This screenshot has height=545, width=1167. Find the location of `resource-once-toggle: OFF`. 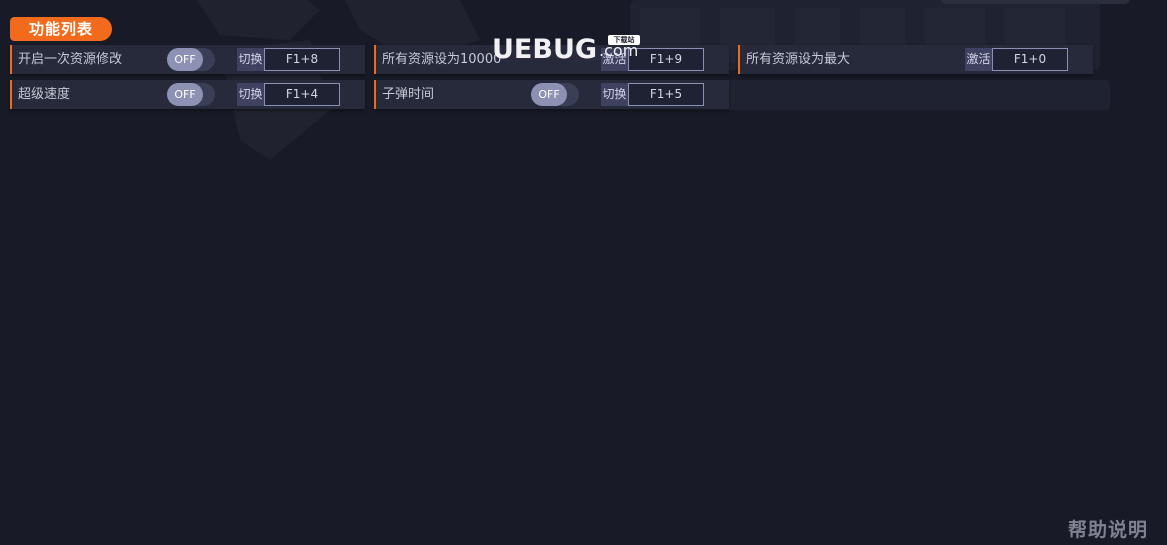

resource-once-toggle: OFF is located at coordinates (191, 59).